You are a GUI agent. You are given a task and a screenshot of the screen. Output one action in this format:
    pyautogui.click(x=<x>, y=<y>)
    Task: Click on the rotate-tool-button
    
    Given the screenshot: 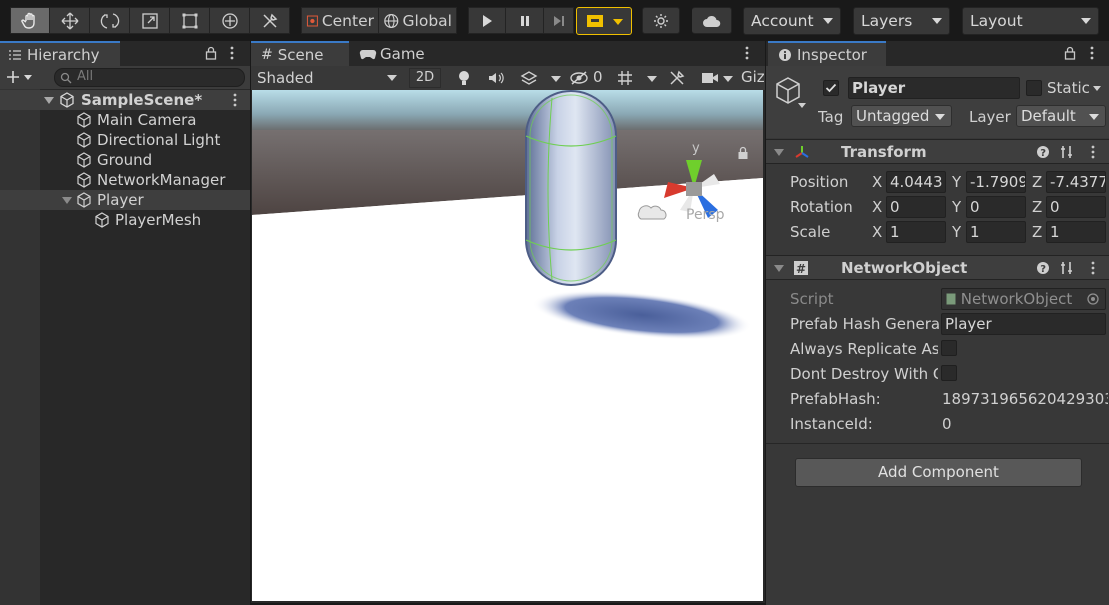 What is the action you would take?
    pyautogui.click(x=110, y=20)
    